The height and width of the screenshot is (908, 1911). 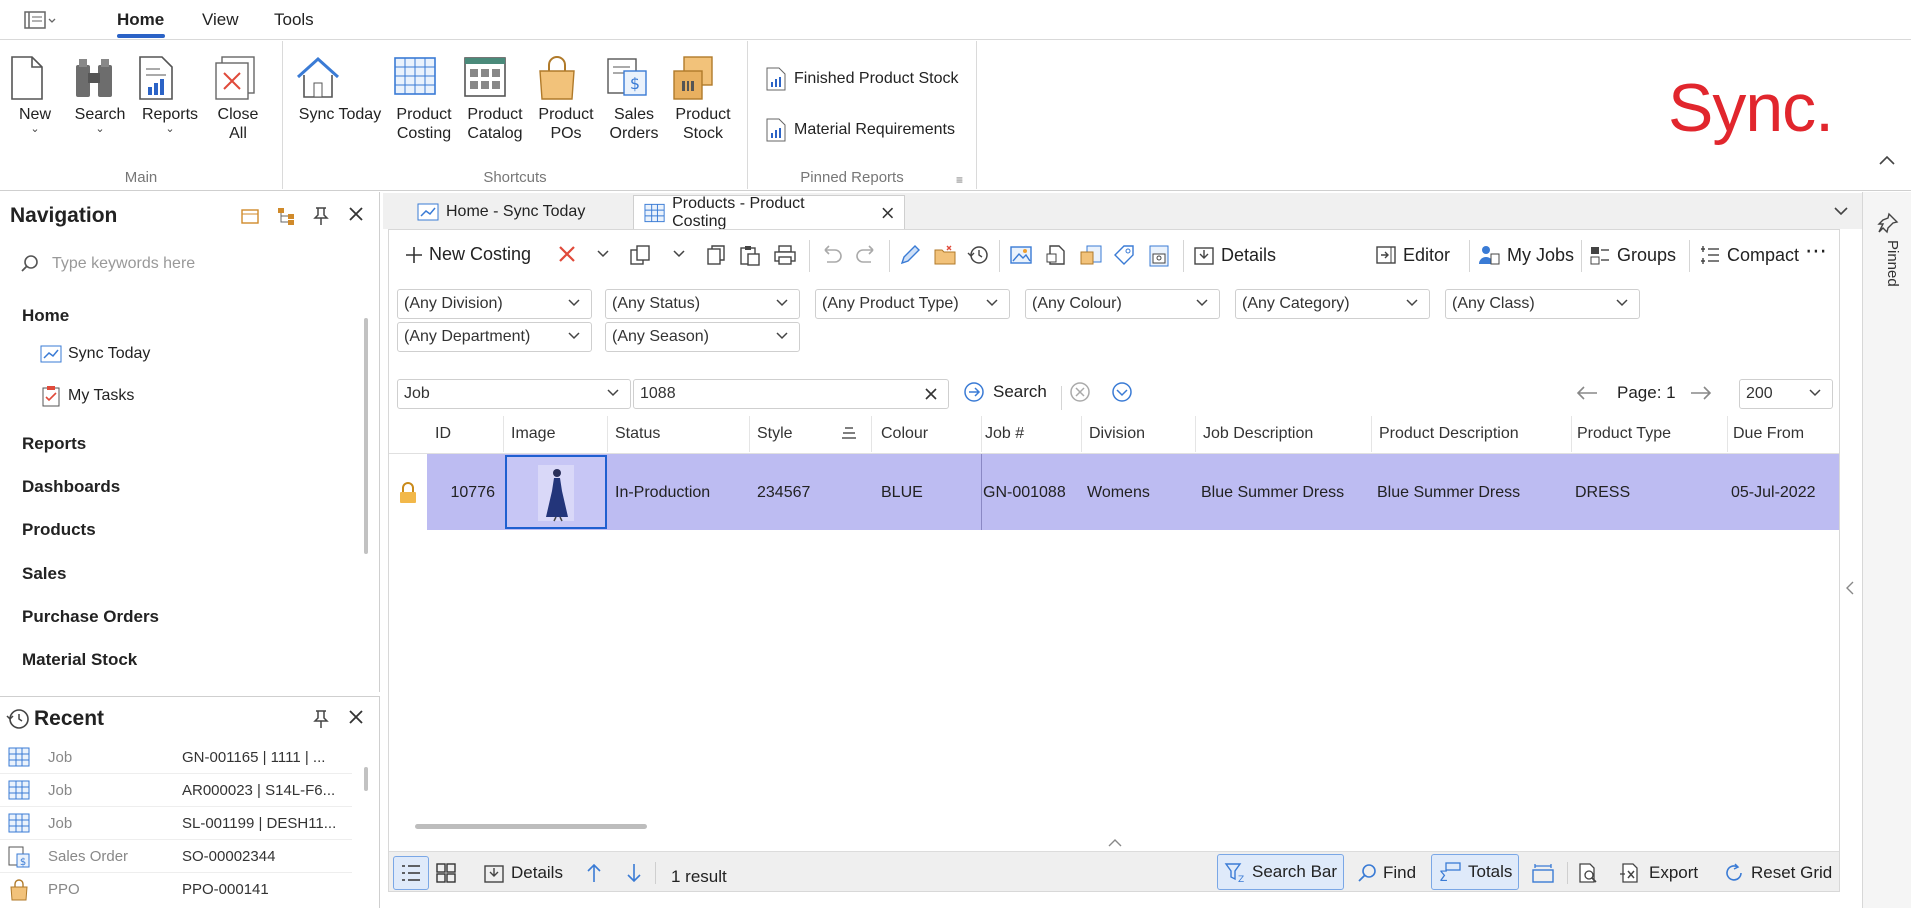 What do you see at coordinates (1887, 160) in the screenshot?
I see `collapse-ribbon-icon` at bounding box center [1887, 160].